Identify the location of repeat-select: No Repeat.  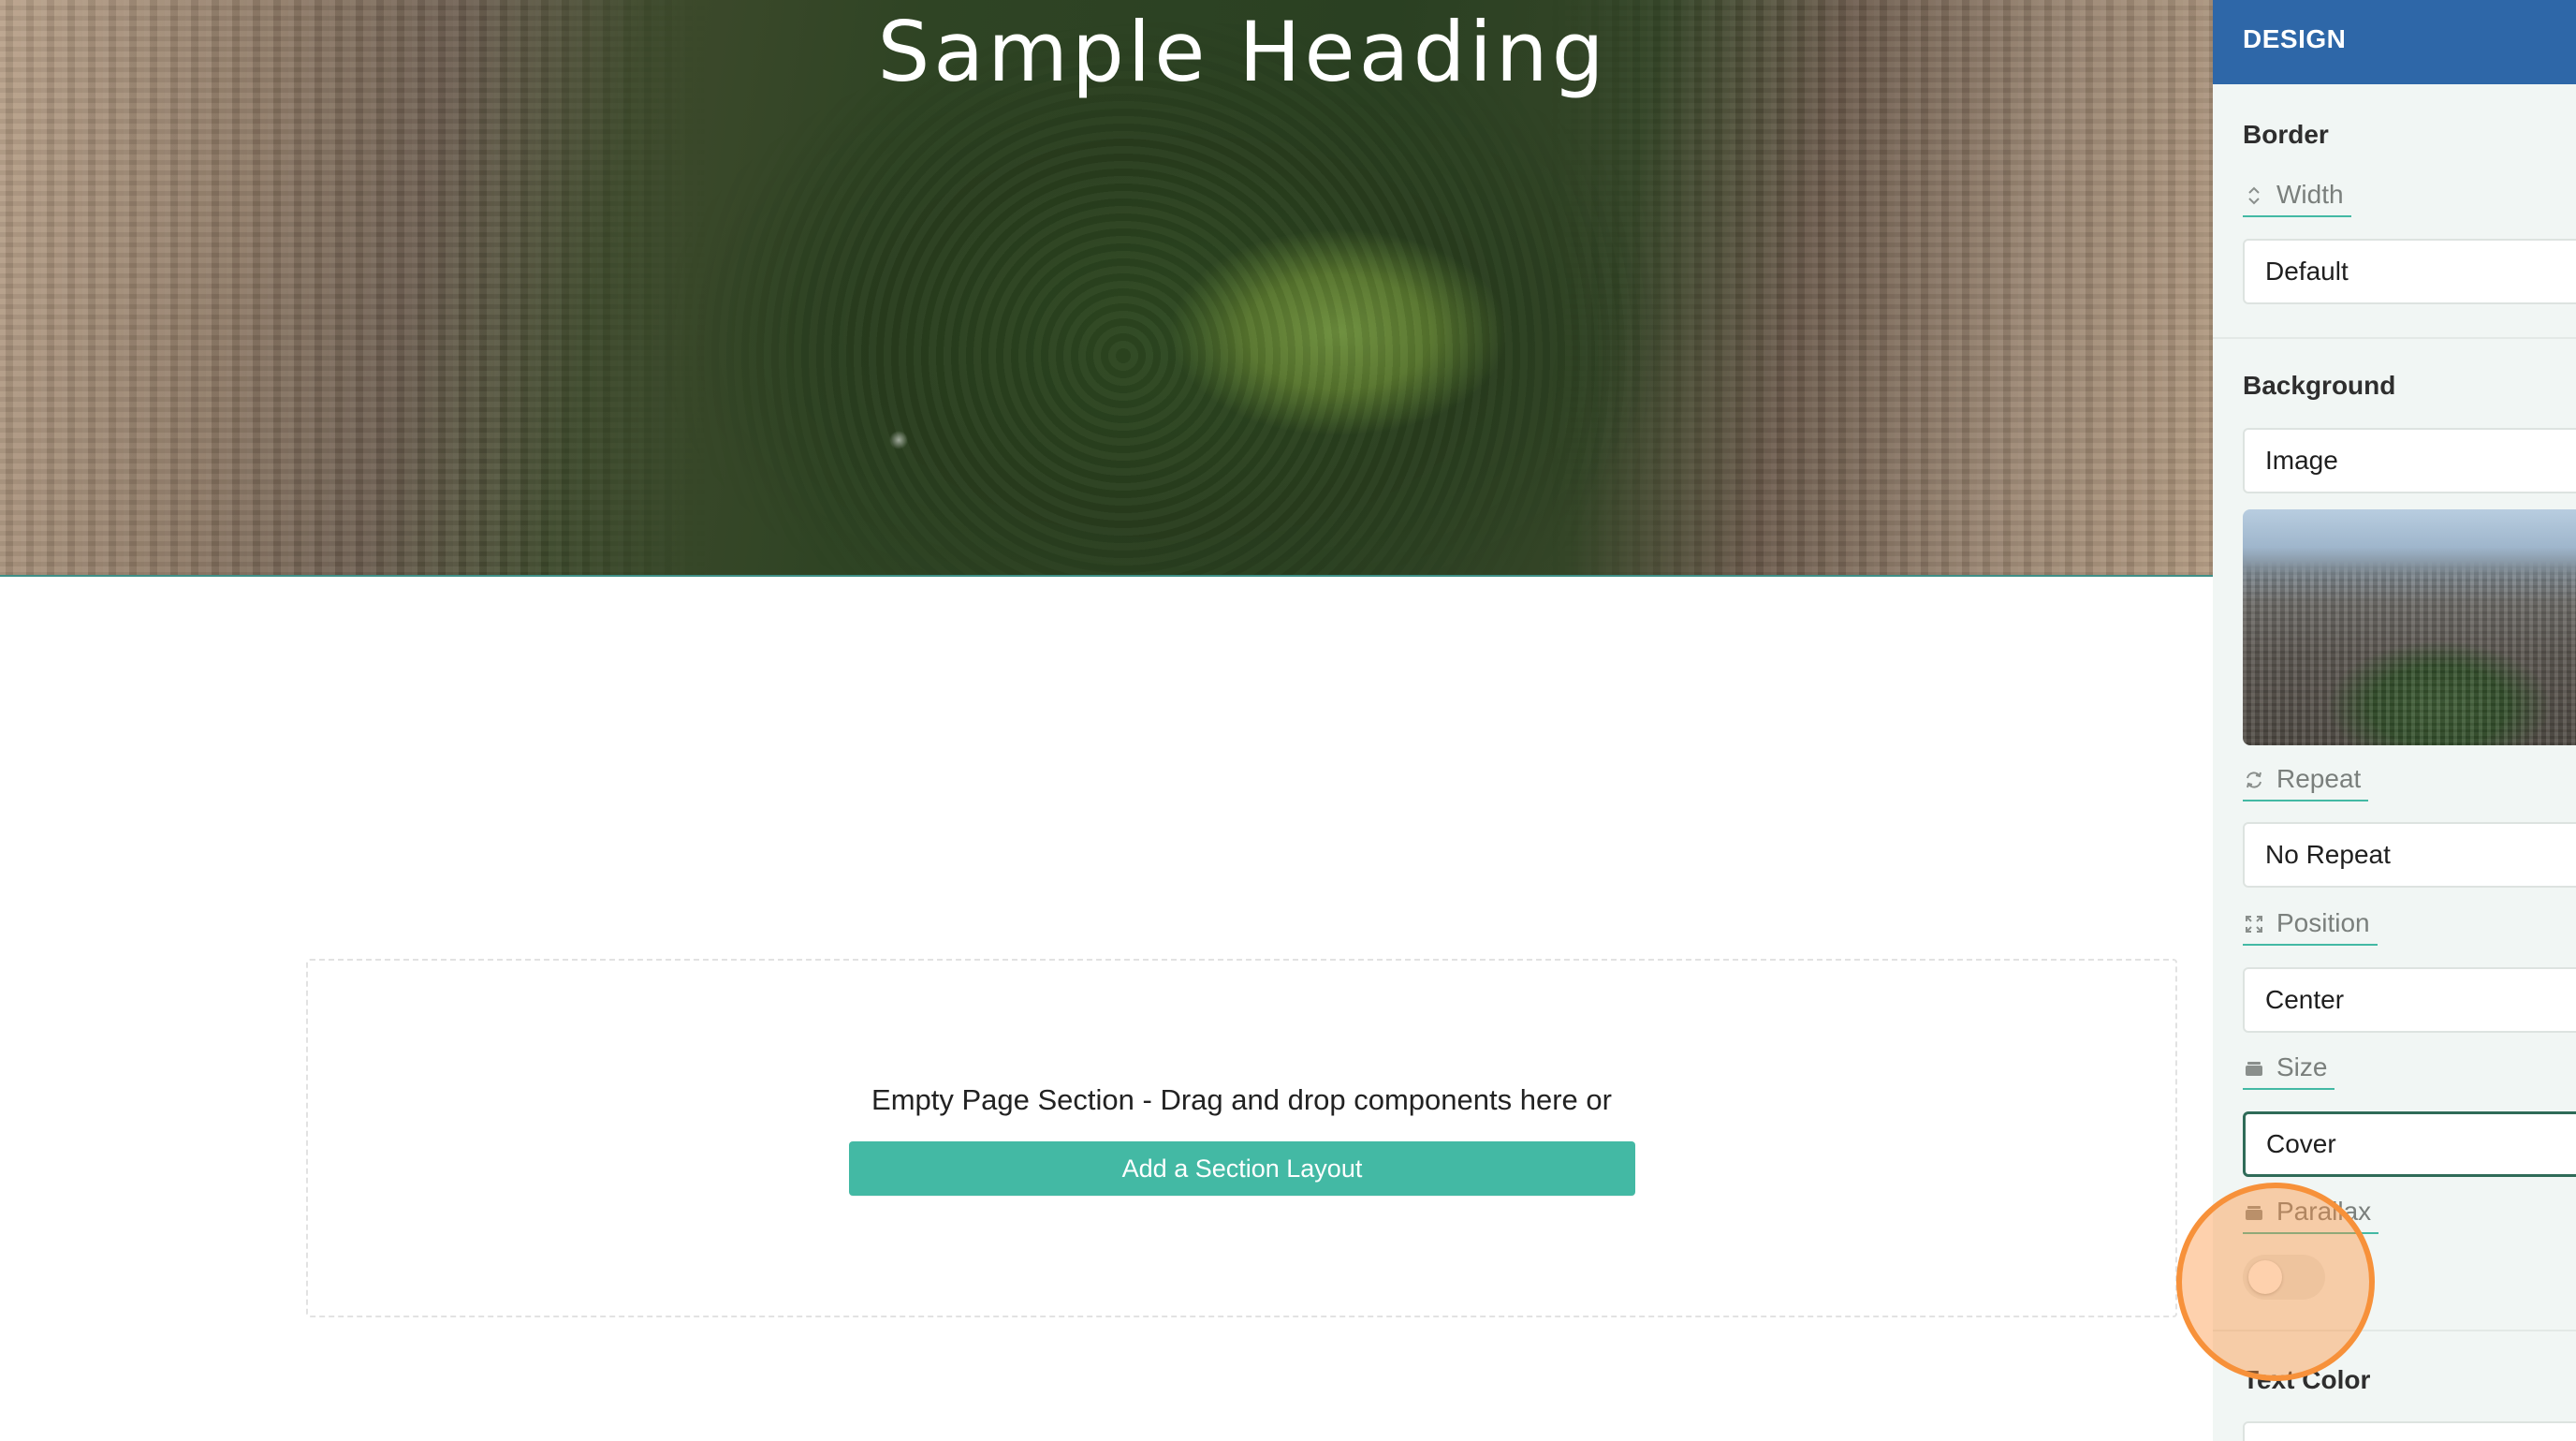
(2409, 855).